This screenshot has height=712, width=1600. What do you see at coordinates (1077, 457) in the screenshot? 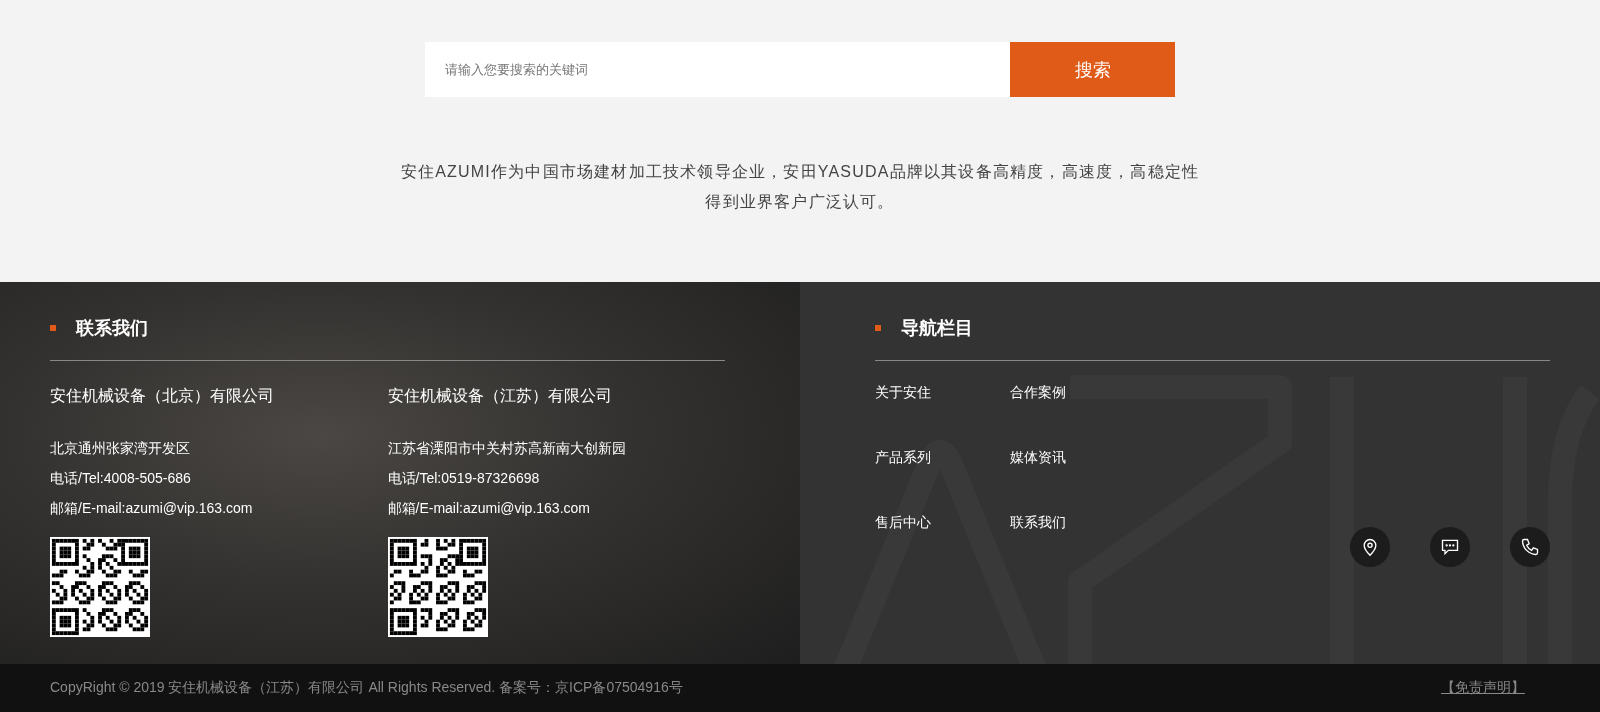
I see `nav-link: 媒体资讯` at bounding box center [1077, 457].